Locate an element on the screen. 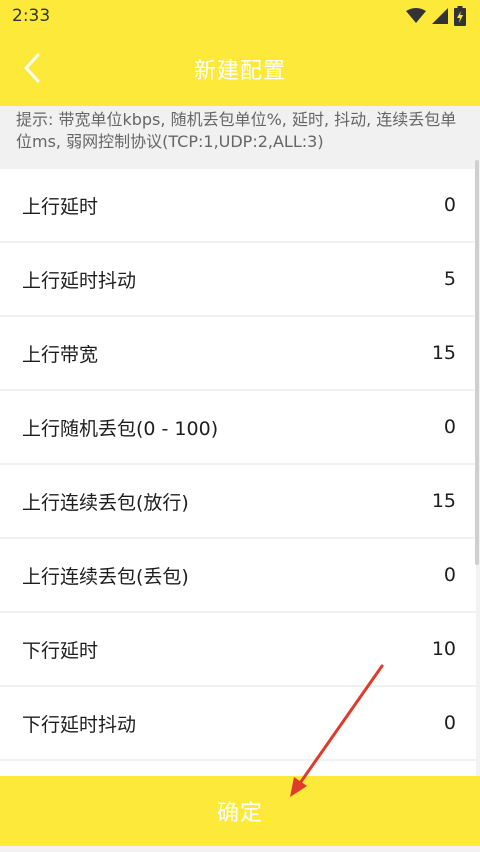 This screenshot has height=852, width=480. setting-row-downlink-jitter: 下行延时抖动 0 is located at coordinates (238, 723).